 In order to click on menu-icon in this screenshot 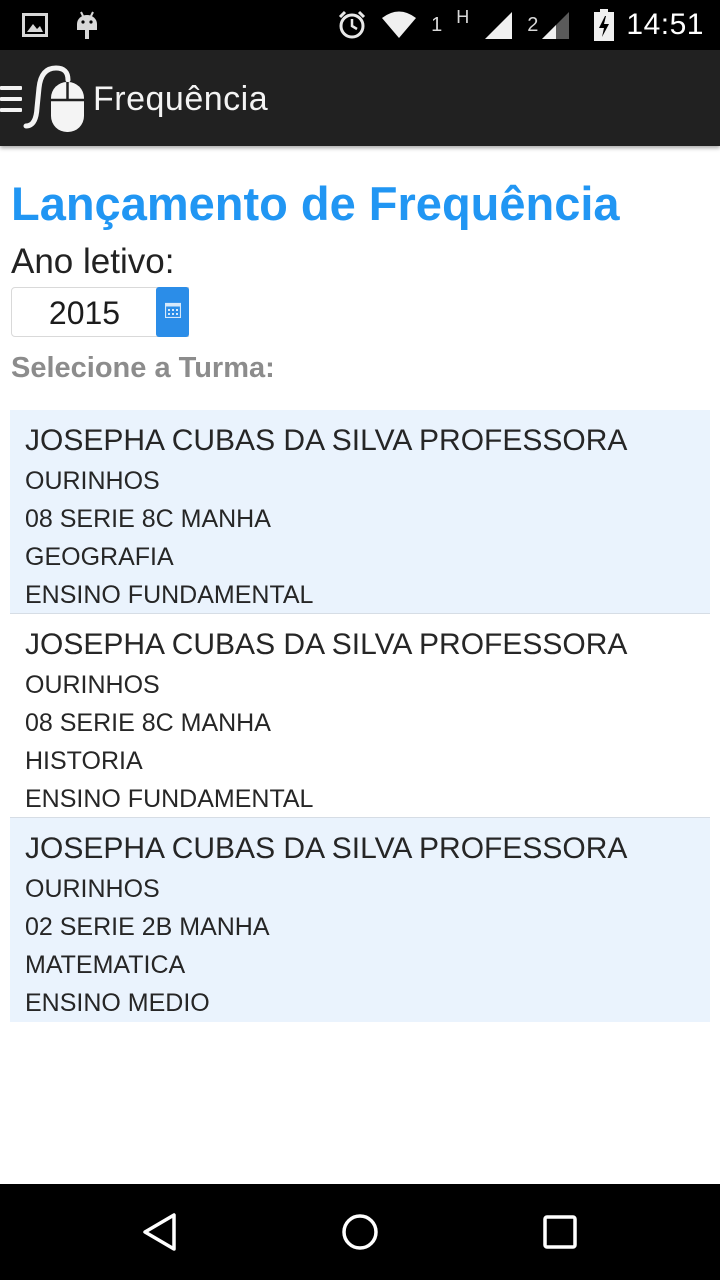, I will do `click(11, 99)`.